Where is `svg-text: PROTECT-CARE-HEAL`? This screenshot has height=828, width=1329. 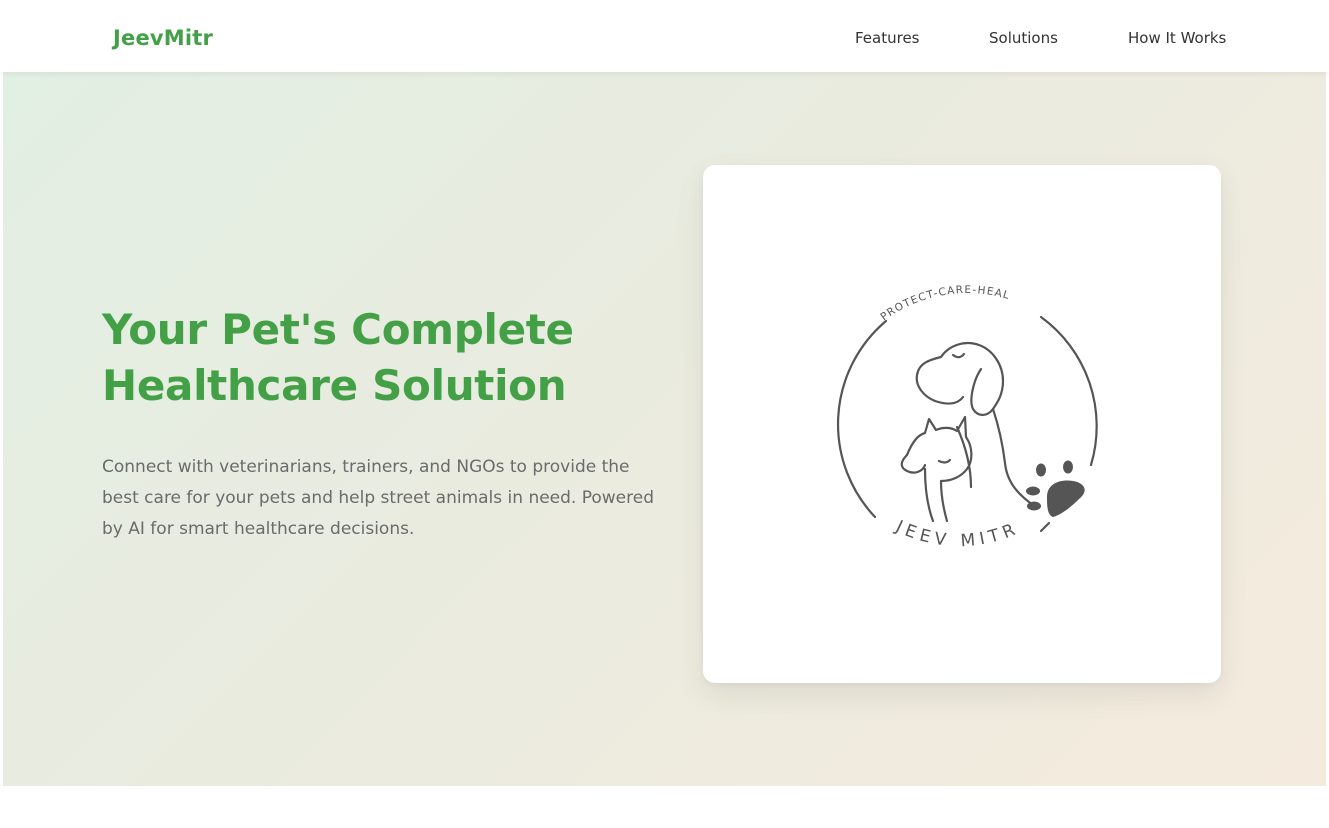
svg-text: PROTECT-CARE-HEAL is located at coordinates (944, 303).